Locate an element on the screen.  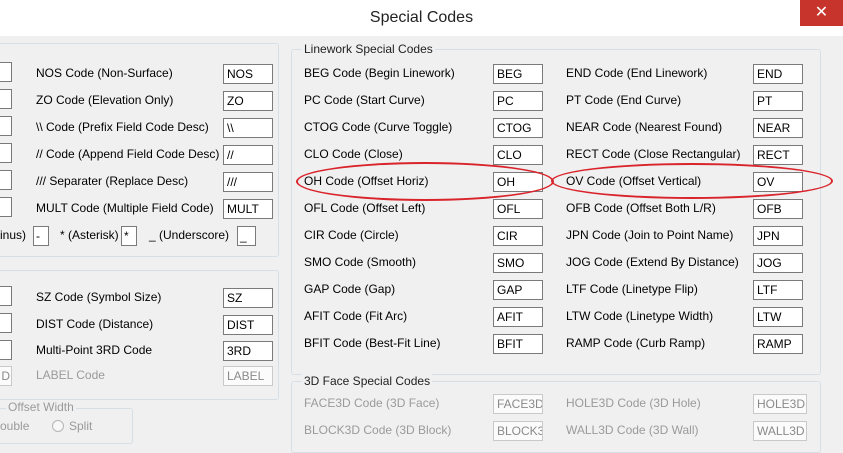
3rd-code-input: 3RD is located at coordinates (248, 351).